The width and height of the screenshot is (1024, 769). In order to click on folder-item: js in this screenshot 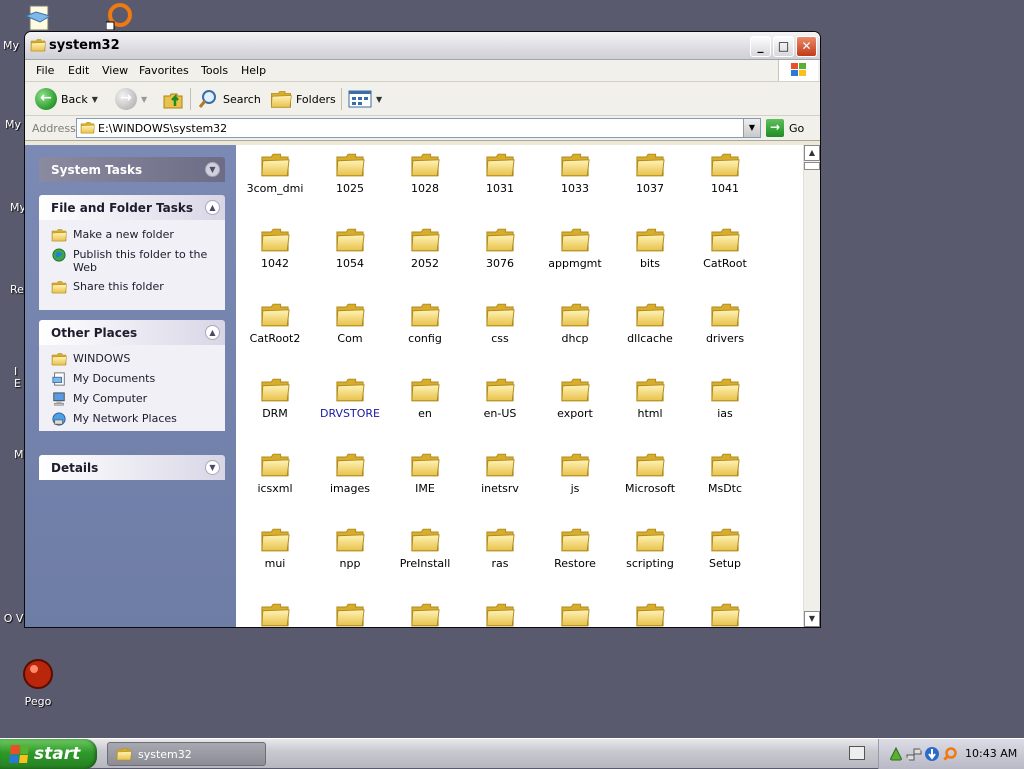, I will do `click(575, 473)`.